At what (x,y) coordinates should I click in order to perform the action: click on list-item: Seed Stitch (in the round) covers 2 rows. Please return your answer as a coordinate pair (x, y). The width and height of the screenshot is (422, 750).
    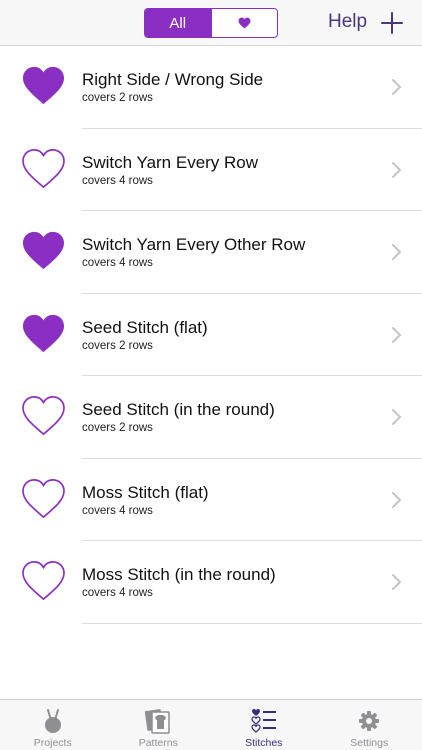
    Looking at the image, I should click on (211, 417).